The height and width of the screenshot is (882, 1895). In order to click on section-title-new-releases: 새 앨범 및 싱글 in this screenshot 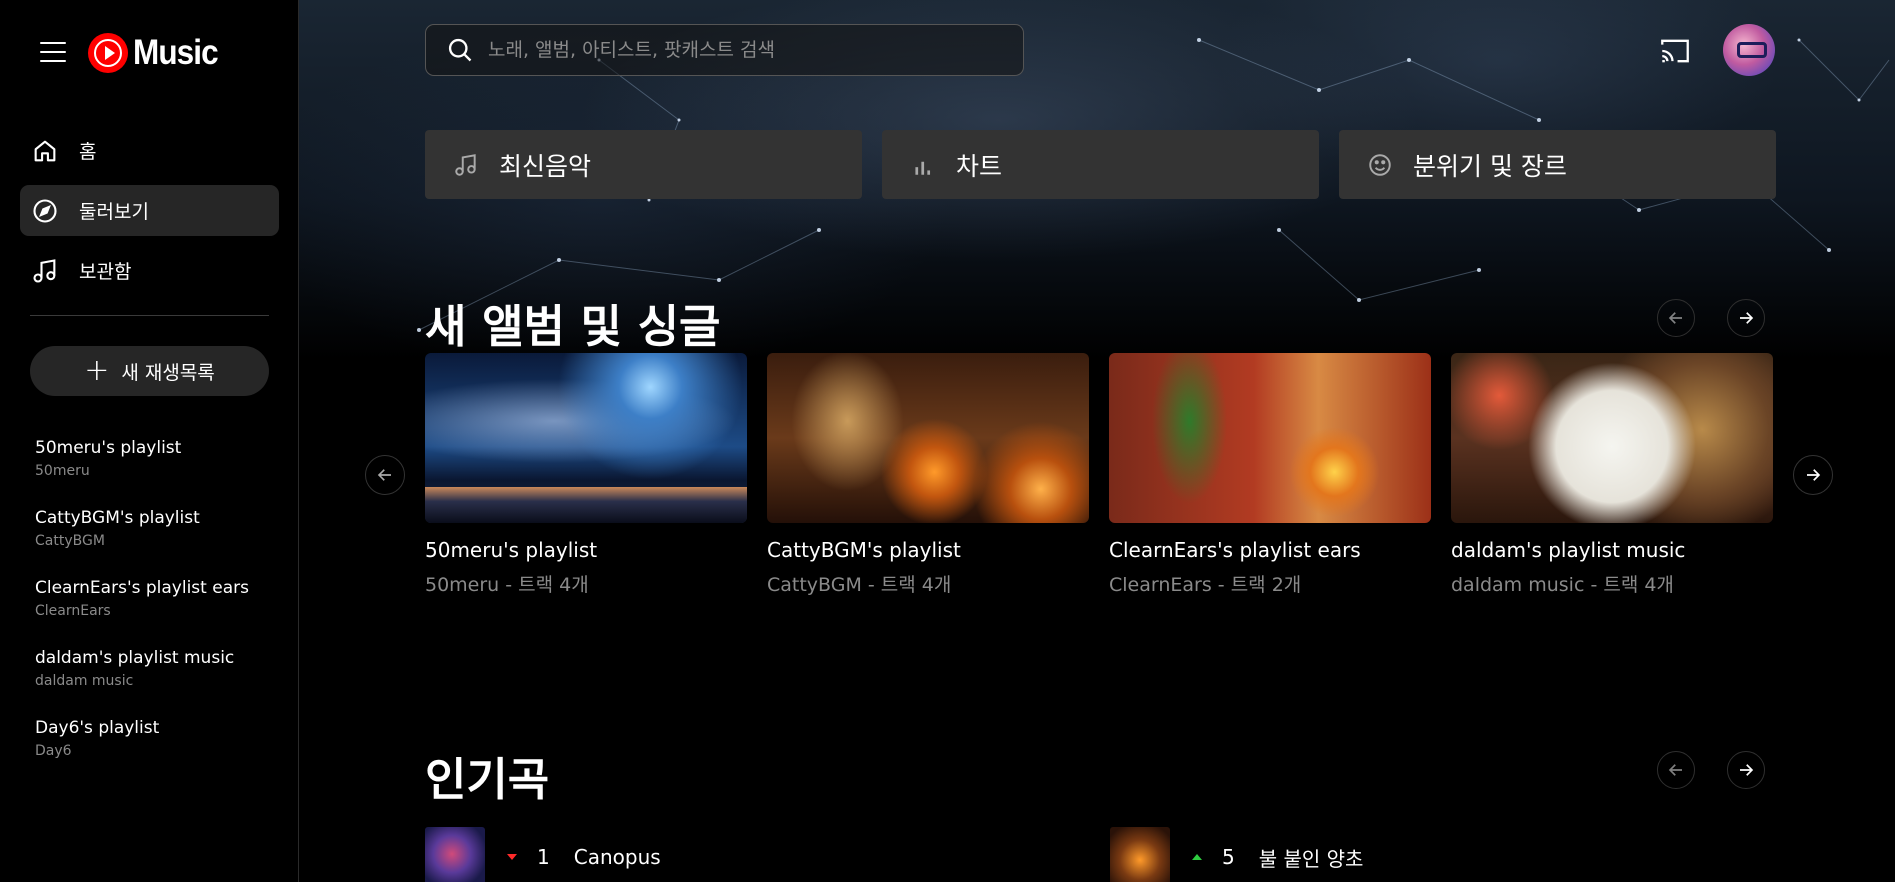, I will do `click(573, 326)`.